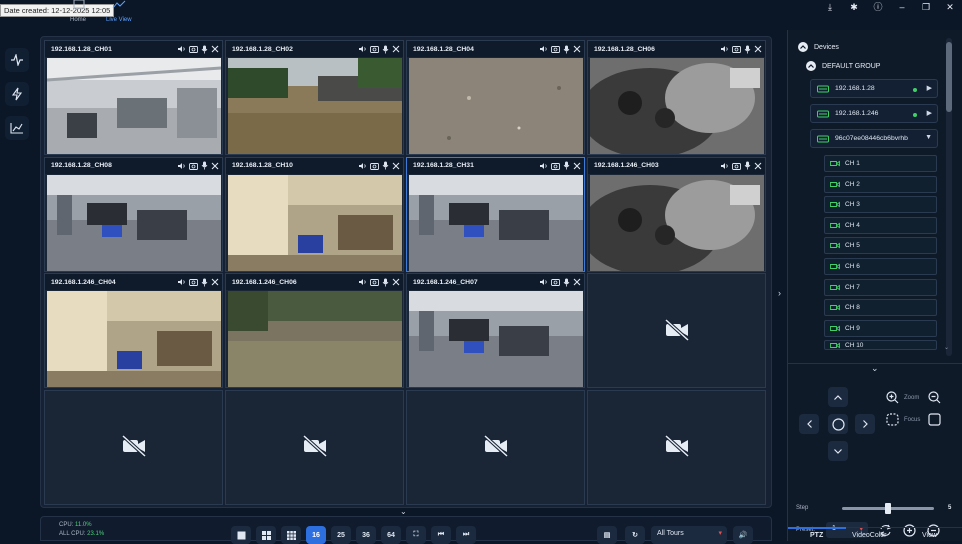 Image resolution: width=962 pixels, height=544 pixels. Describe the element at coordinates (635, 535) in the screenshot. I see `refresh-button: ↻` at that location.